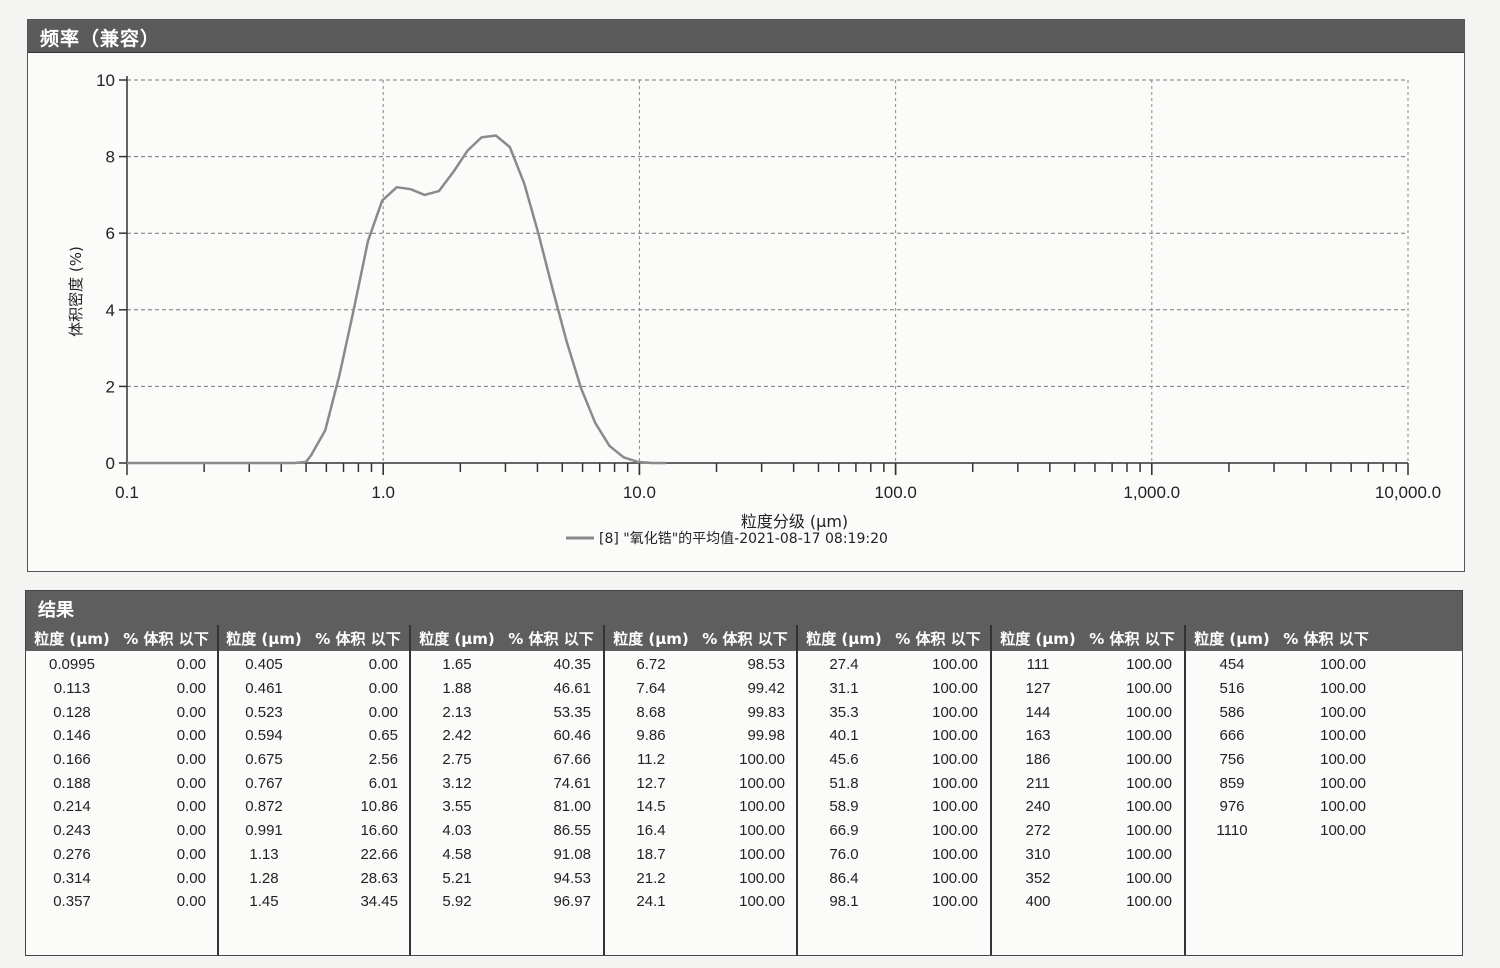 The image size is (1500, 968). What do you see at coordinates (651, 831) in the screenshot?
I see `size-cell: 16.4` at bounding box center [651, 831].